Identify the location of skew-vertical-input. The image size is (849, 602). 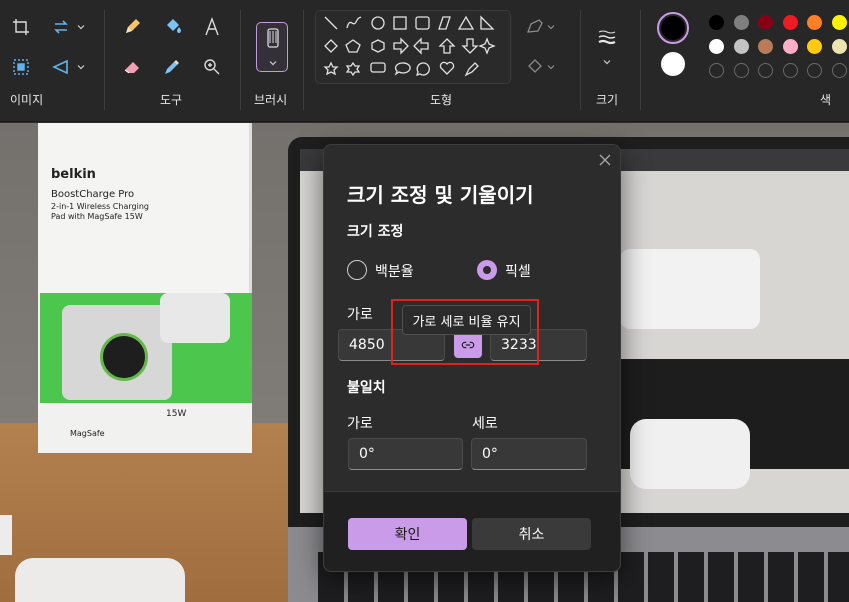
(529, 454).